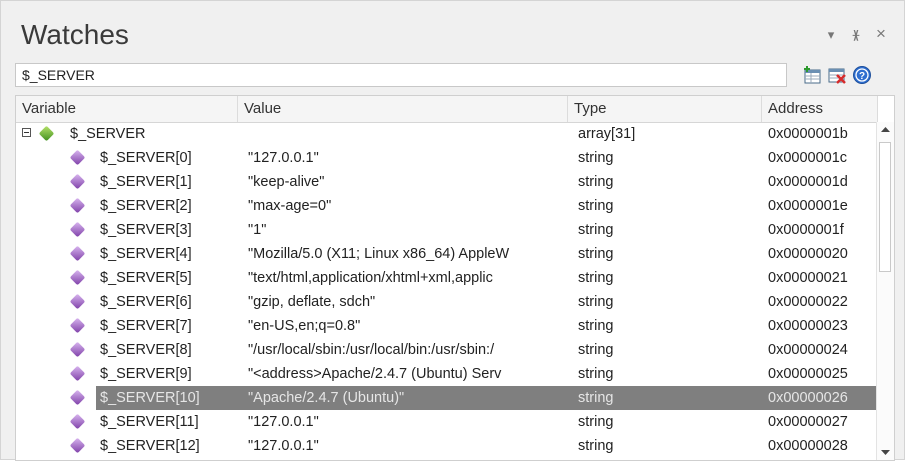 The image size is (905, 461). I want to click on variable-name: $_SERVER[7], so click(146, 326).